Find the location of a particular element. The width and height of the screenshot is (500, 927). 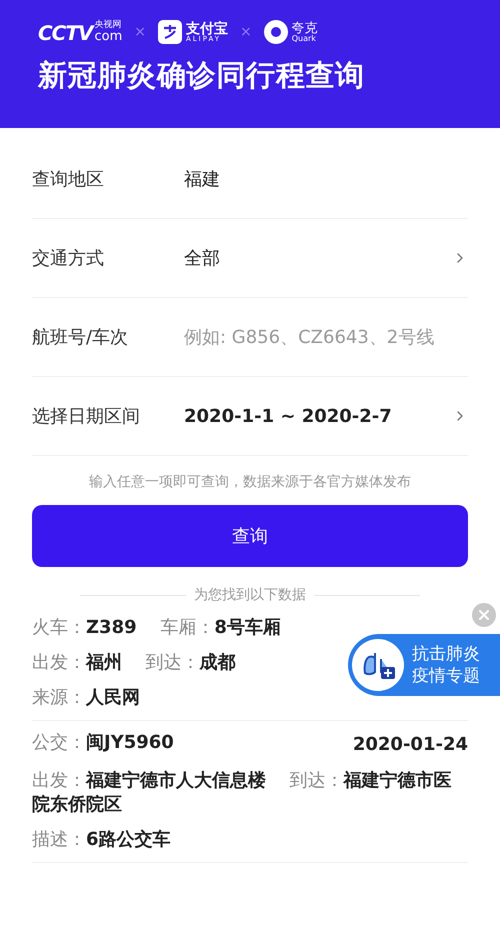

logo-subtitle: Quark is located at coordinates (304, 38).